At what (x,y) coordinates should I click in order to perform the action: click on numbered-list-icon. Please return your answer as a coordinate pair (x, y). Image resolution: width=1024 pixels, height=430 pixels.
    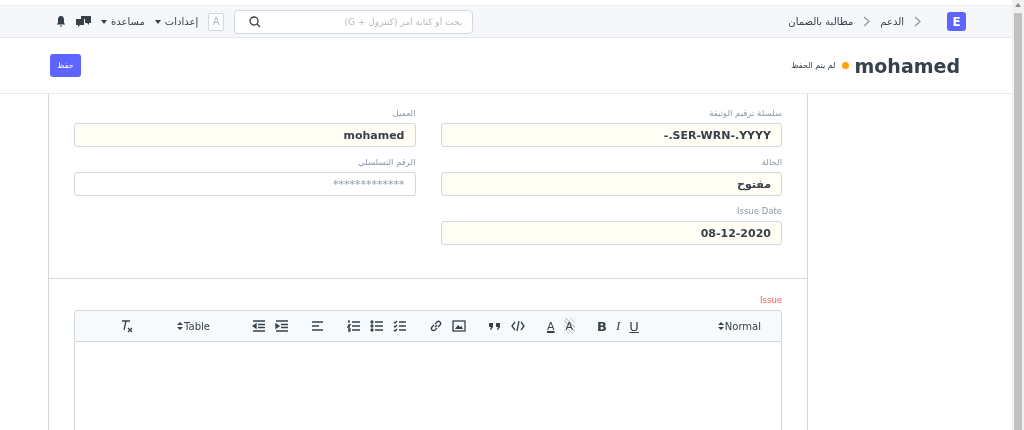
    Looking at the image, I should click on (353, 326).